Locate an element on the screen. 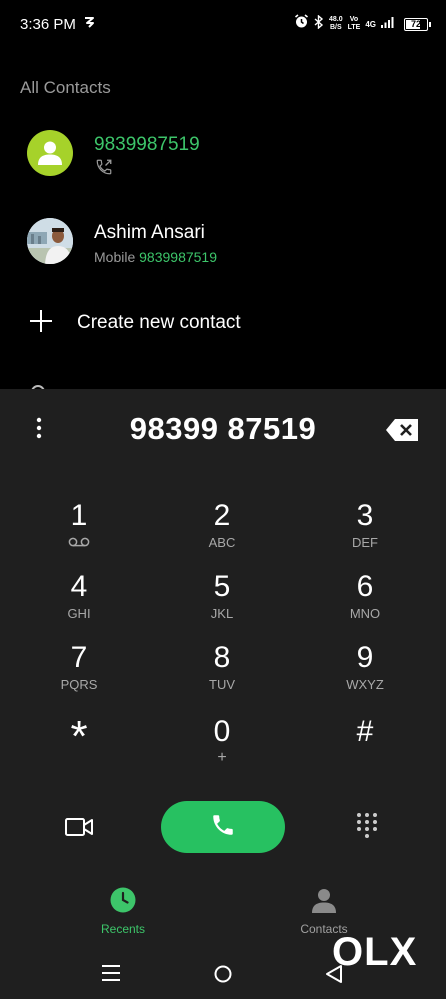  key-0: 0 + is located at coordinates (222, 746).